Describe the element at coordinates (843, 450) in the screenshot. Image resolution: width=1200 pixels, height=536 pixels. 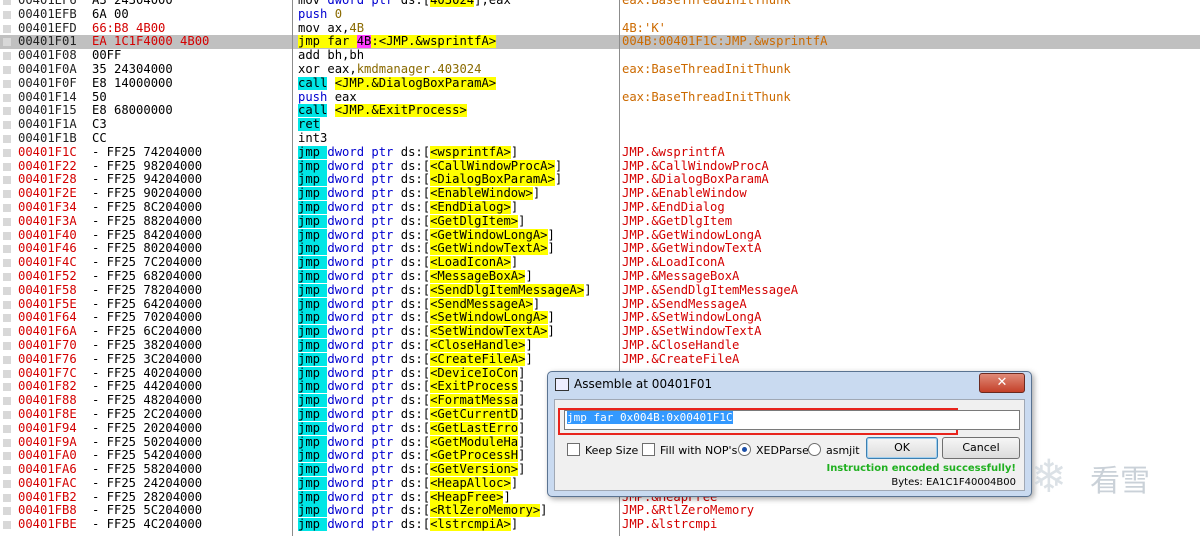
I see `asmjit-label: asmjit` at that location.